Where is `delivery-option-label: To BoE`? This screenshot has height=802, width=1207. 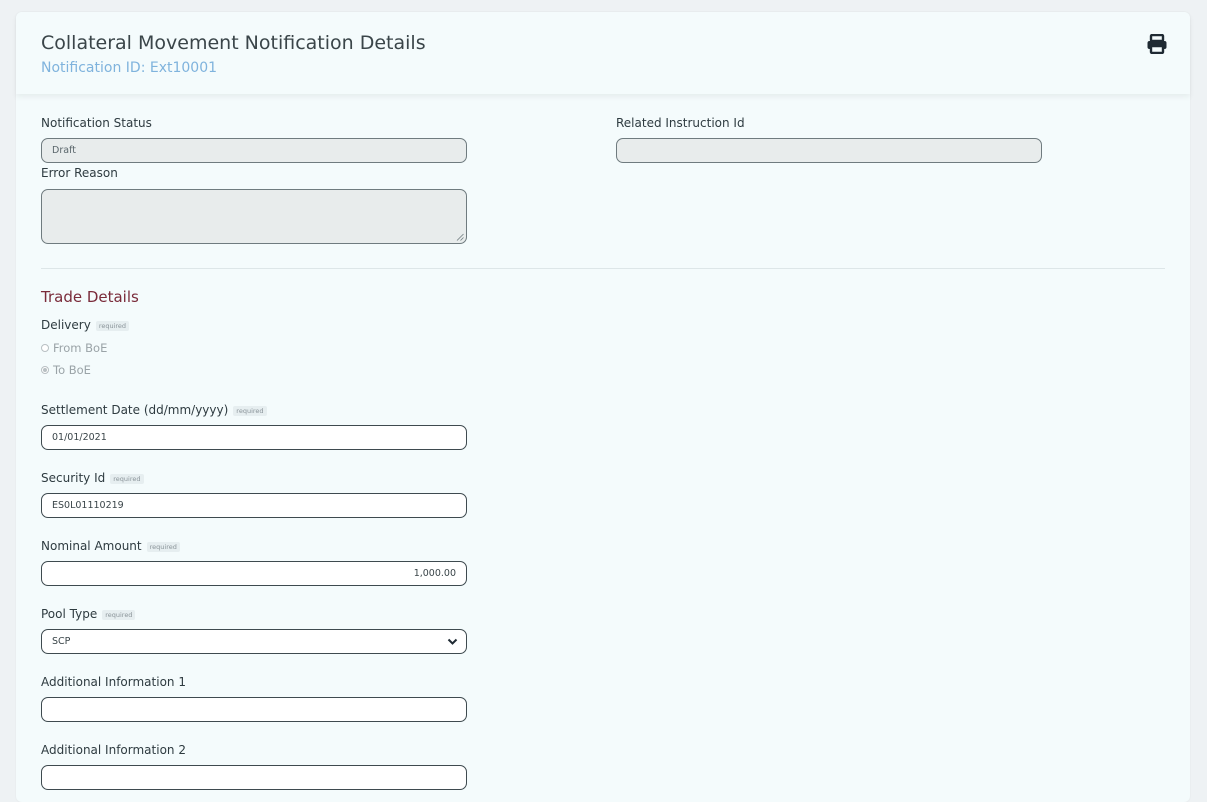 delivery-option-label: To BoE is located at coordinates (72, 370).